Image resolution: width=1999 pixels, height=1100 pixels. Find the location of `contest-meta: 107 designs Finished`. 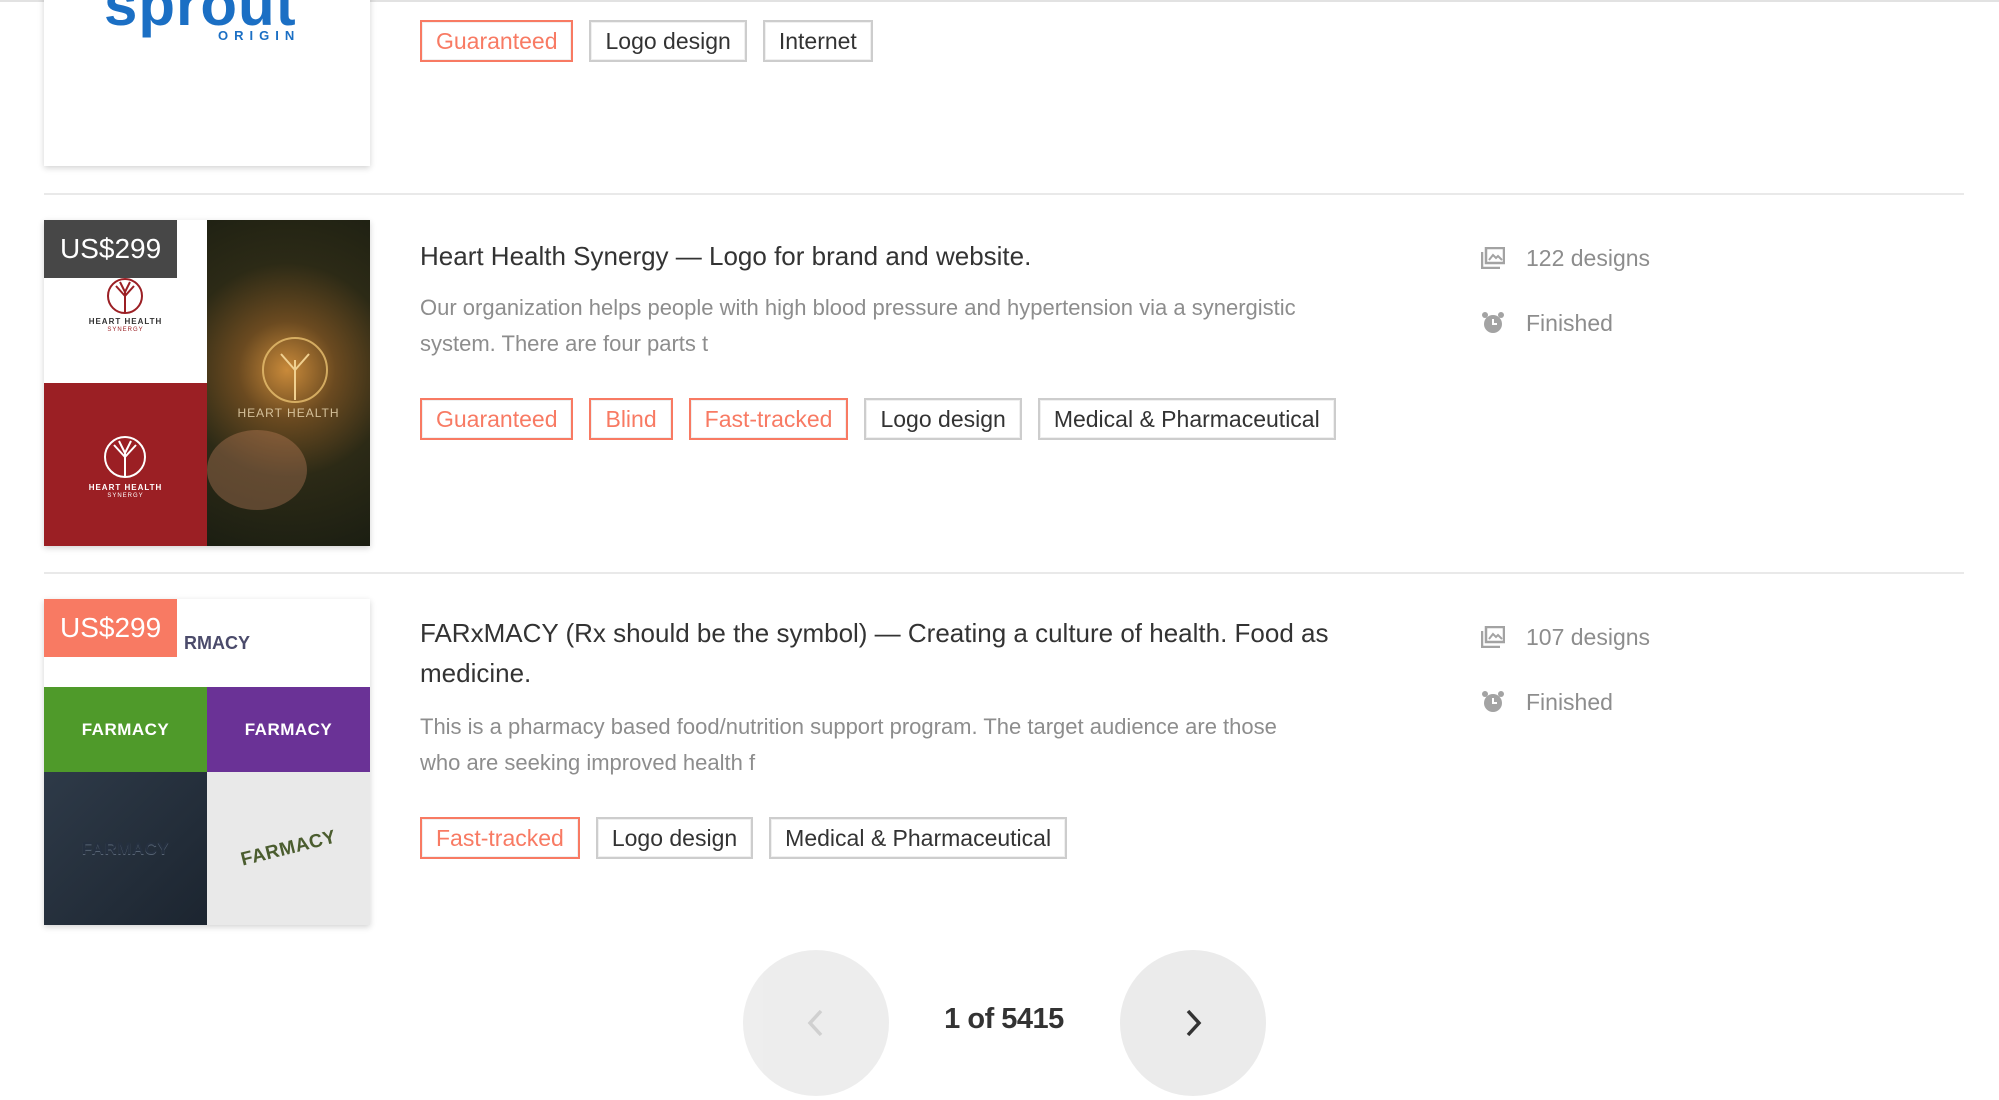

contest-meta: 107 designs Finished is located at coordinates (1630, 682).